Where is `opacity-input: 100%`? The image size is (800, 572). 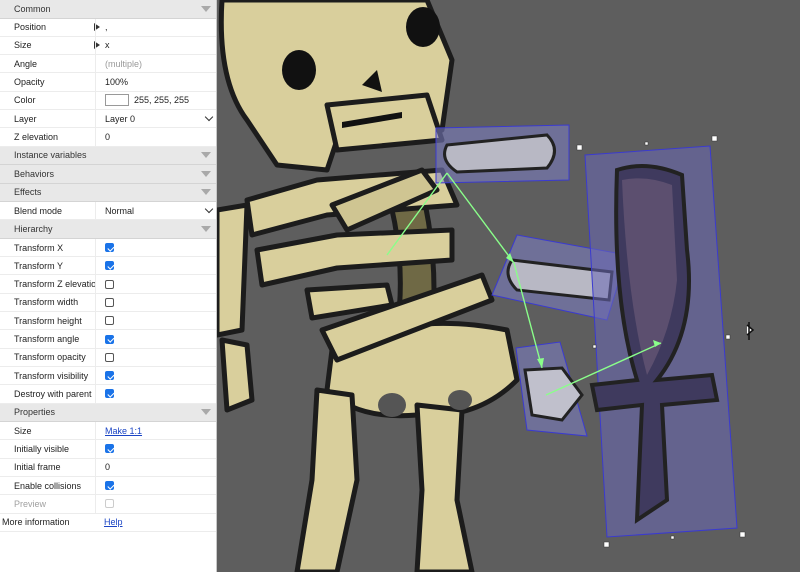
opacity-input: 100% is located at coordinates (116, 82).